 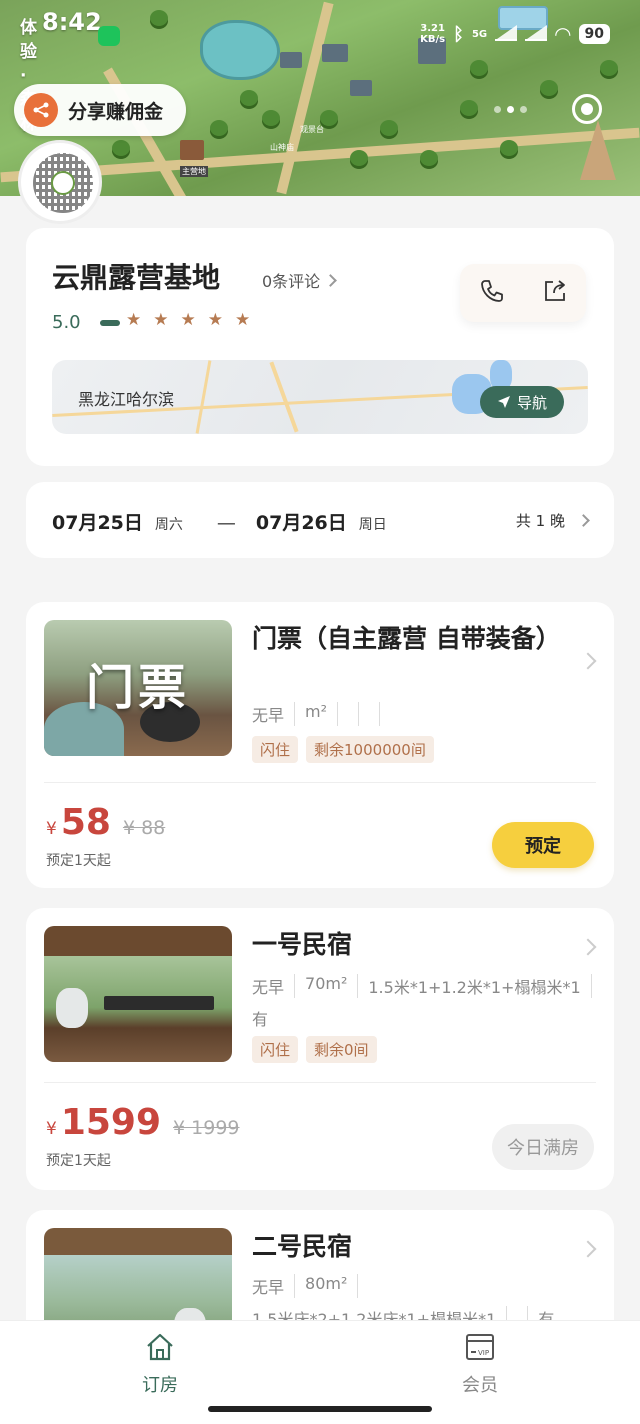 I want to click on book-button: 预定, so click(x=543, y=845).